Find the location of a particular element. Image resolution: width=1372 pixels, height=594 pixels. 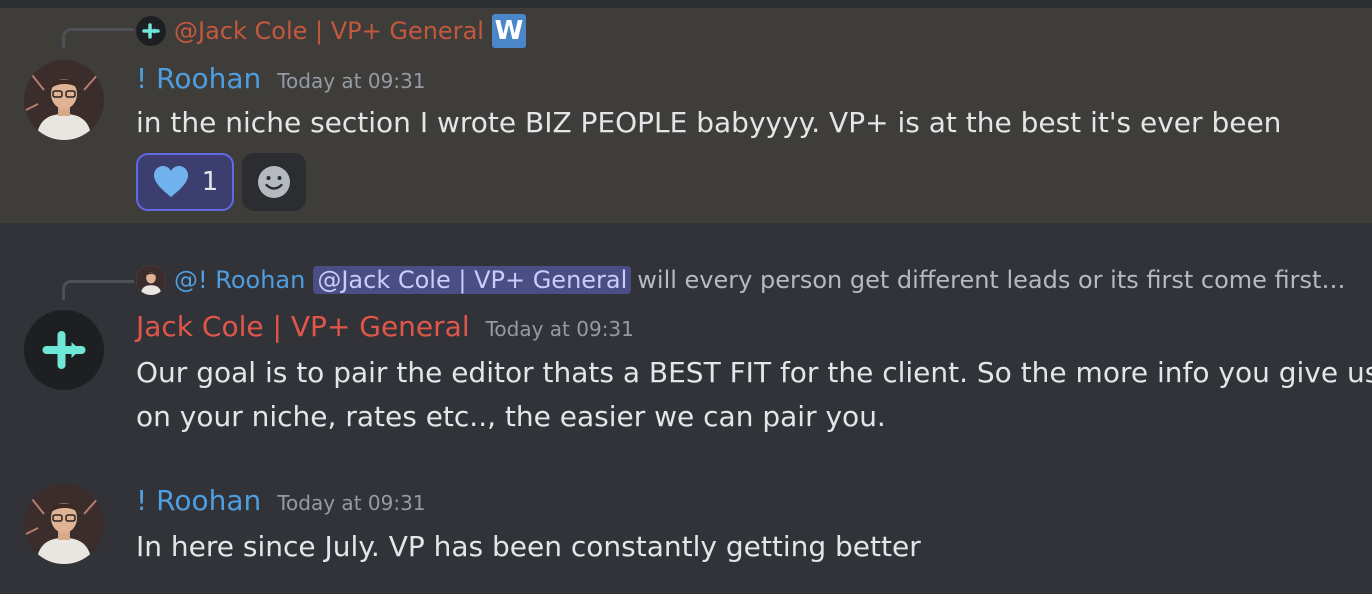

reaction-count: 1 is located at coordinates (210, 182).